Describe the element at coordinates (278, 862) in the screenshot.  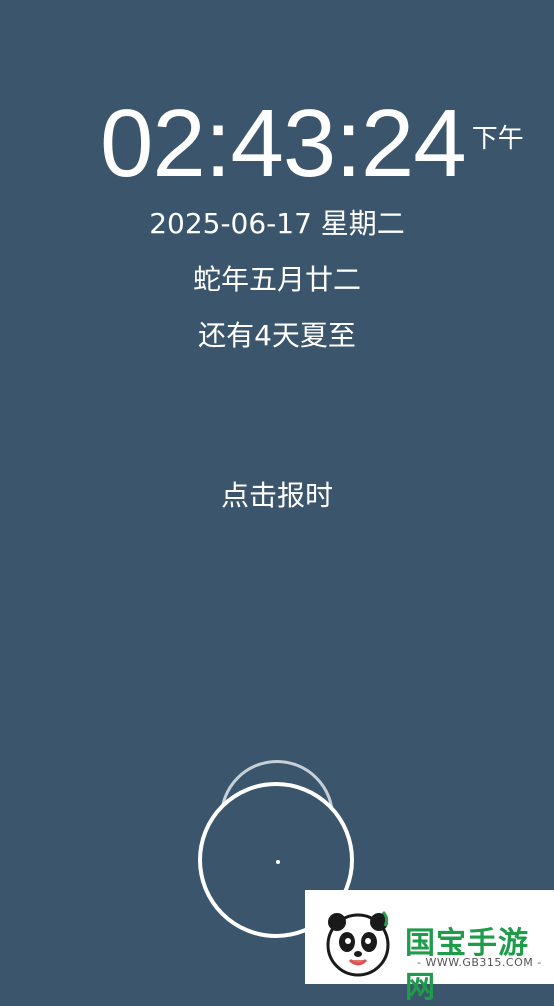
I see `dial-center-dot` at that location.